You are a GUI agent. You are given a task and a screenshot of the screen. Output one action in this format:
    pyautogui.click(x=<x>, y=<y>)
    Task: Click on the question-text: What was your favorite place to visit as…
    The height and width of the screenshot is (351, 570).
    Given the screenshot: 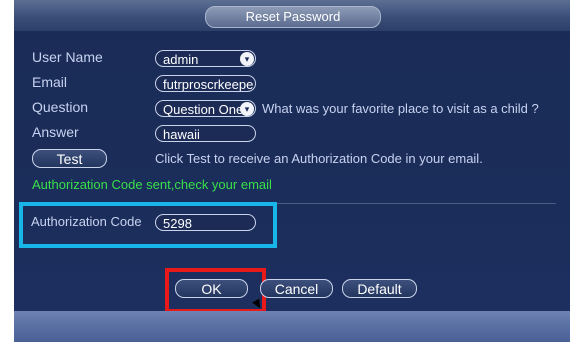 What is the action you would take?
    pyautogui.click(x=400, y=108)
    